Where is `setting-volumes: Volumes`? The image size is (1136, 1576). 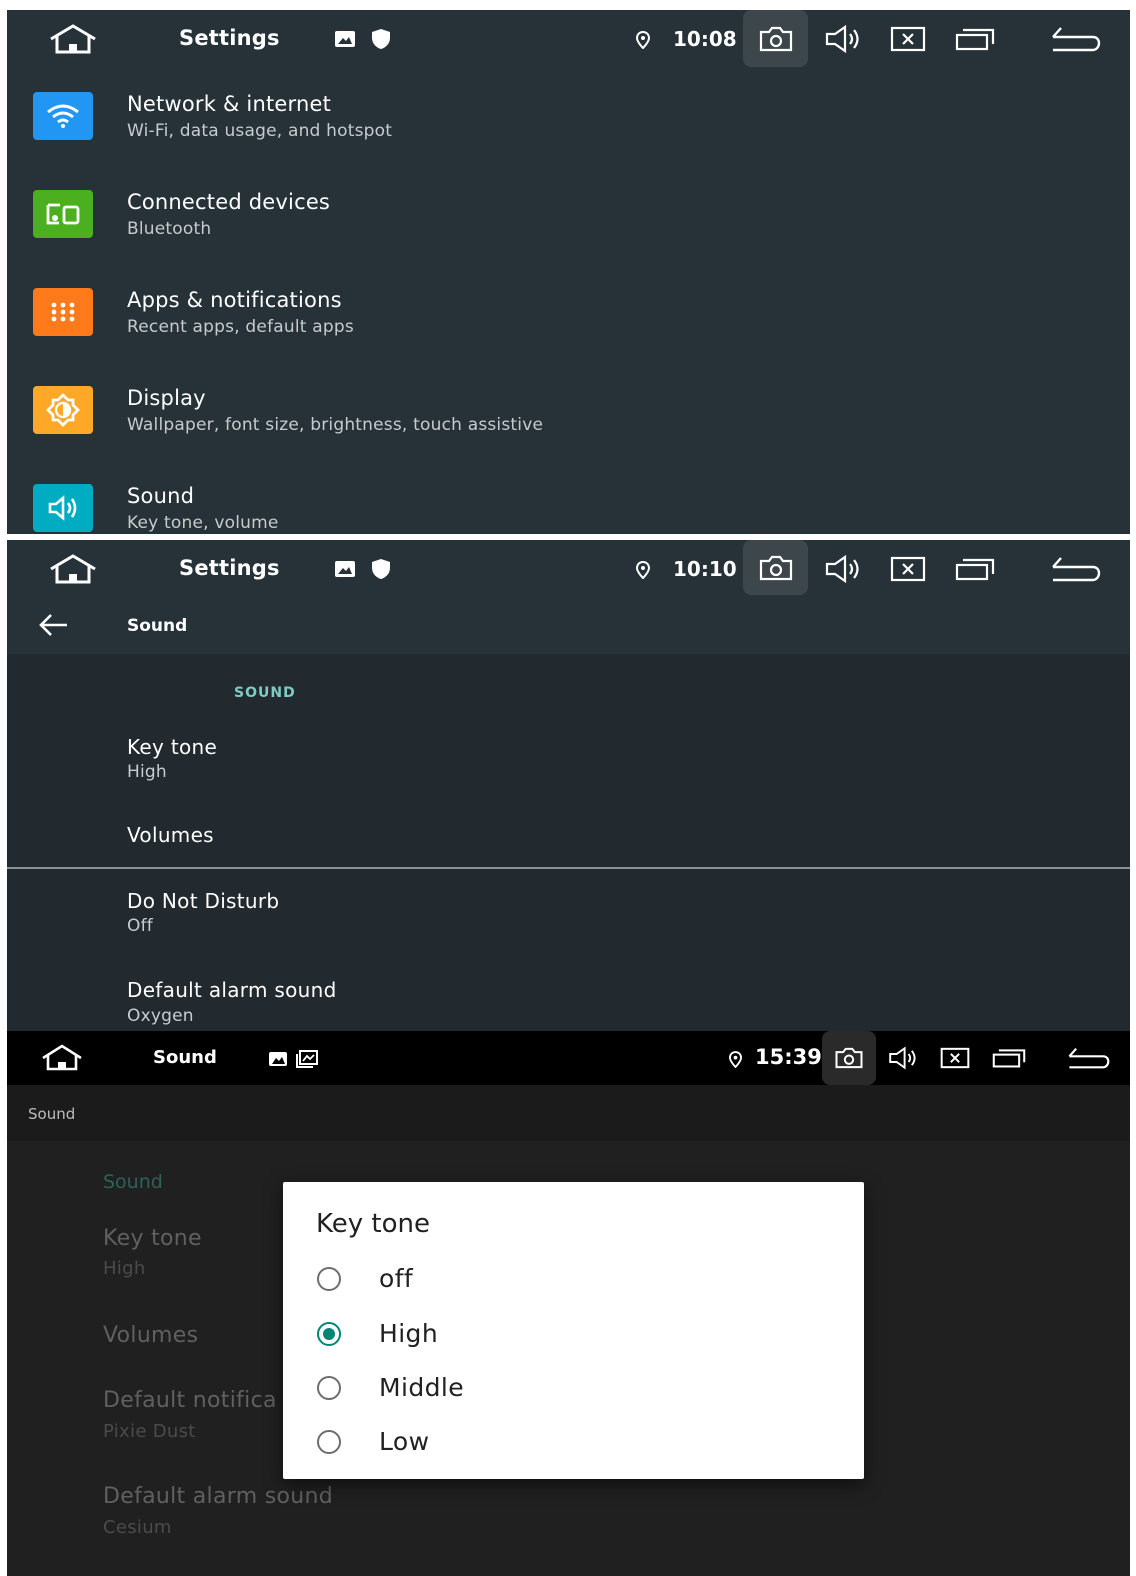 setting-volumes: Volumes is located at coordinates (568, 836).